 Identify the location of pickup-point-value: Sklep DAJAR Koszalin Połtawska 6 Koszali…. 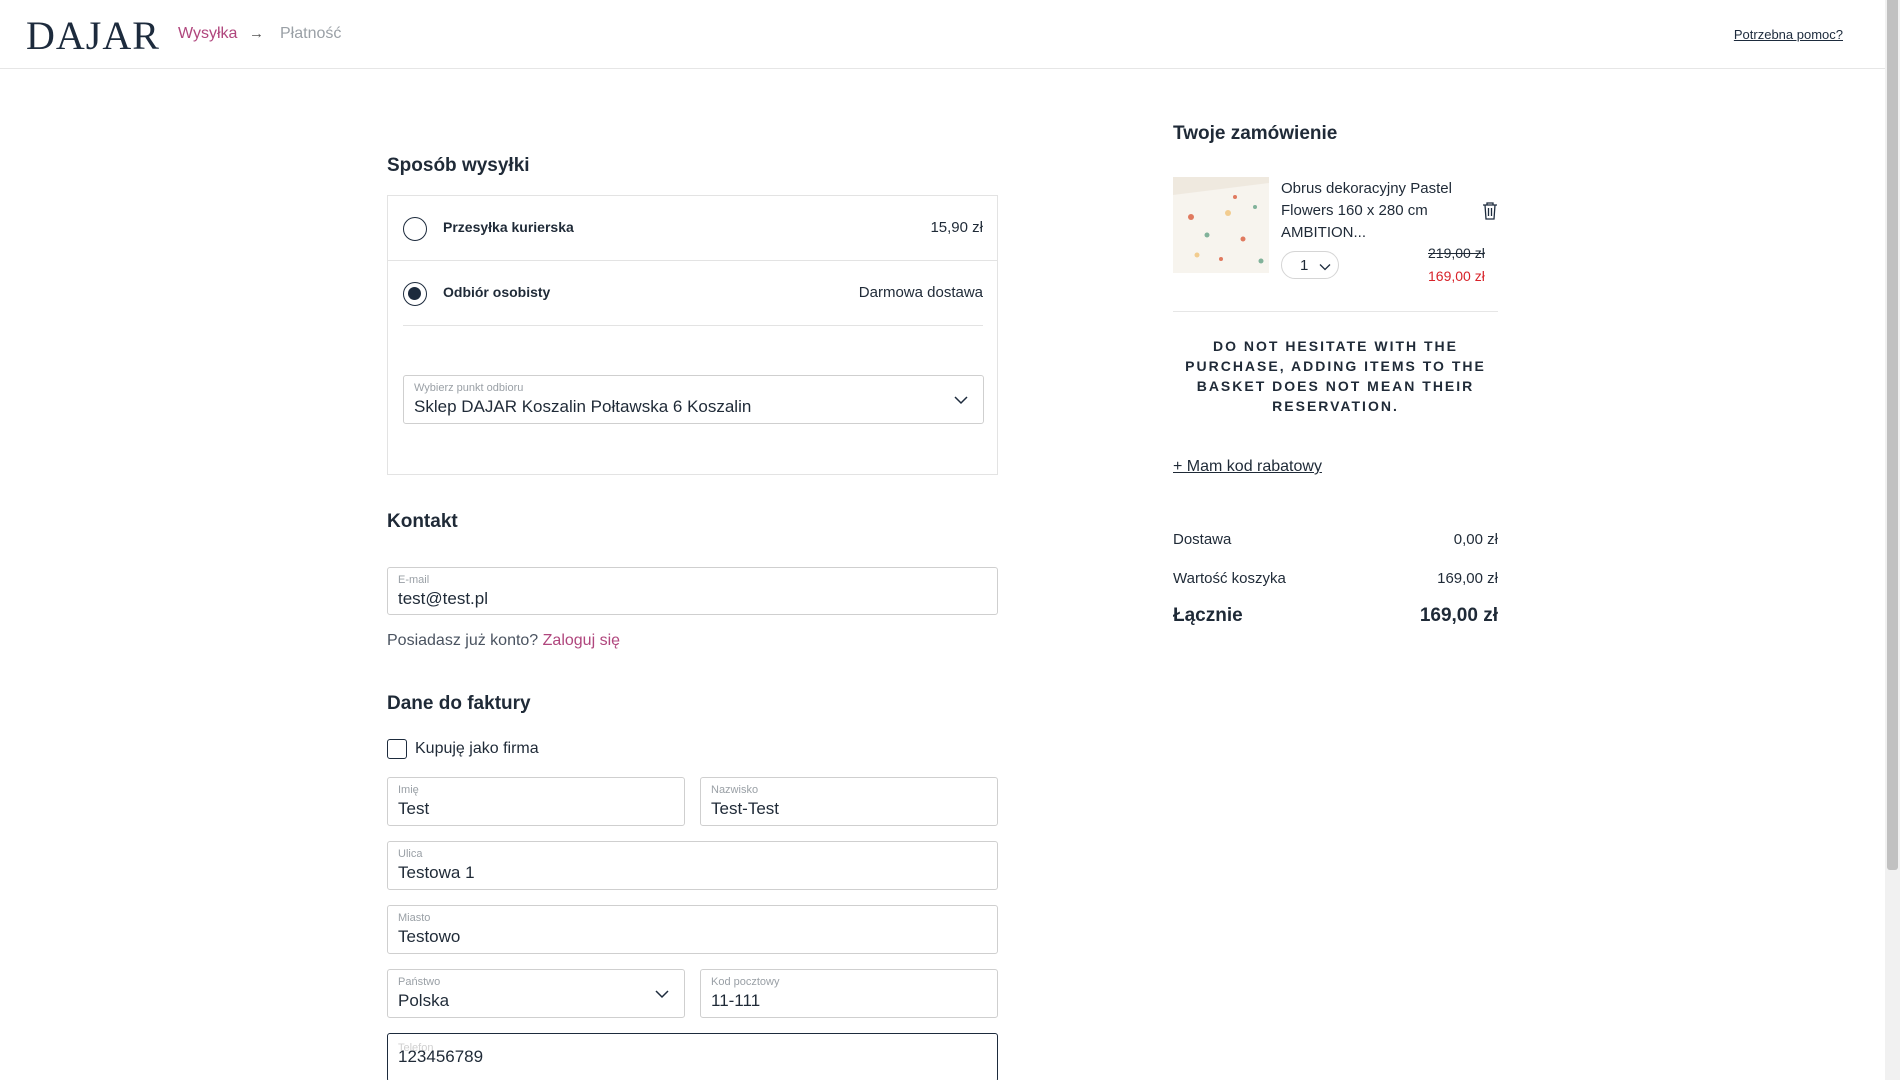
(583, 406).